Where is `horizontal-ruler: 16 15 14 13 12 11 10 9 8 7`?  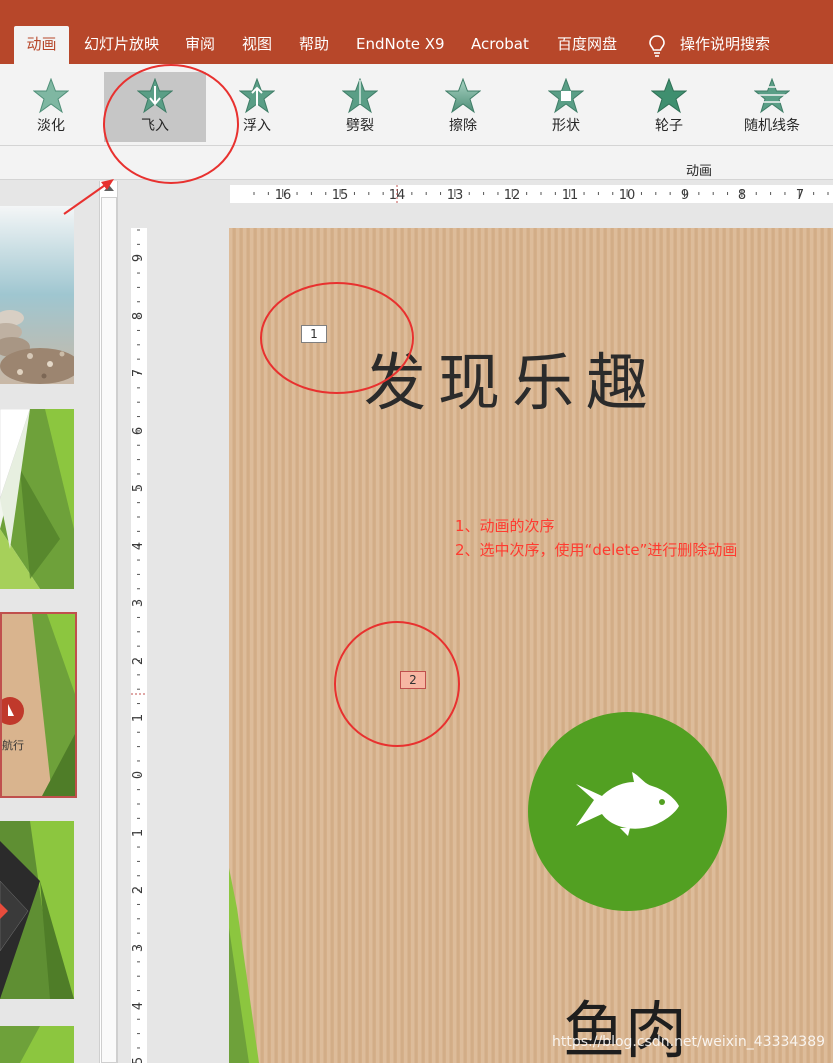 horizontal-ruler: 16 15 14 13 12 11 10 9 8 7 is located at coordinates (531, 194).